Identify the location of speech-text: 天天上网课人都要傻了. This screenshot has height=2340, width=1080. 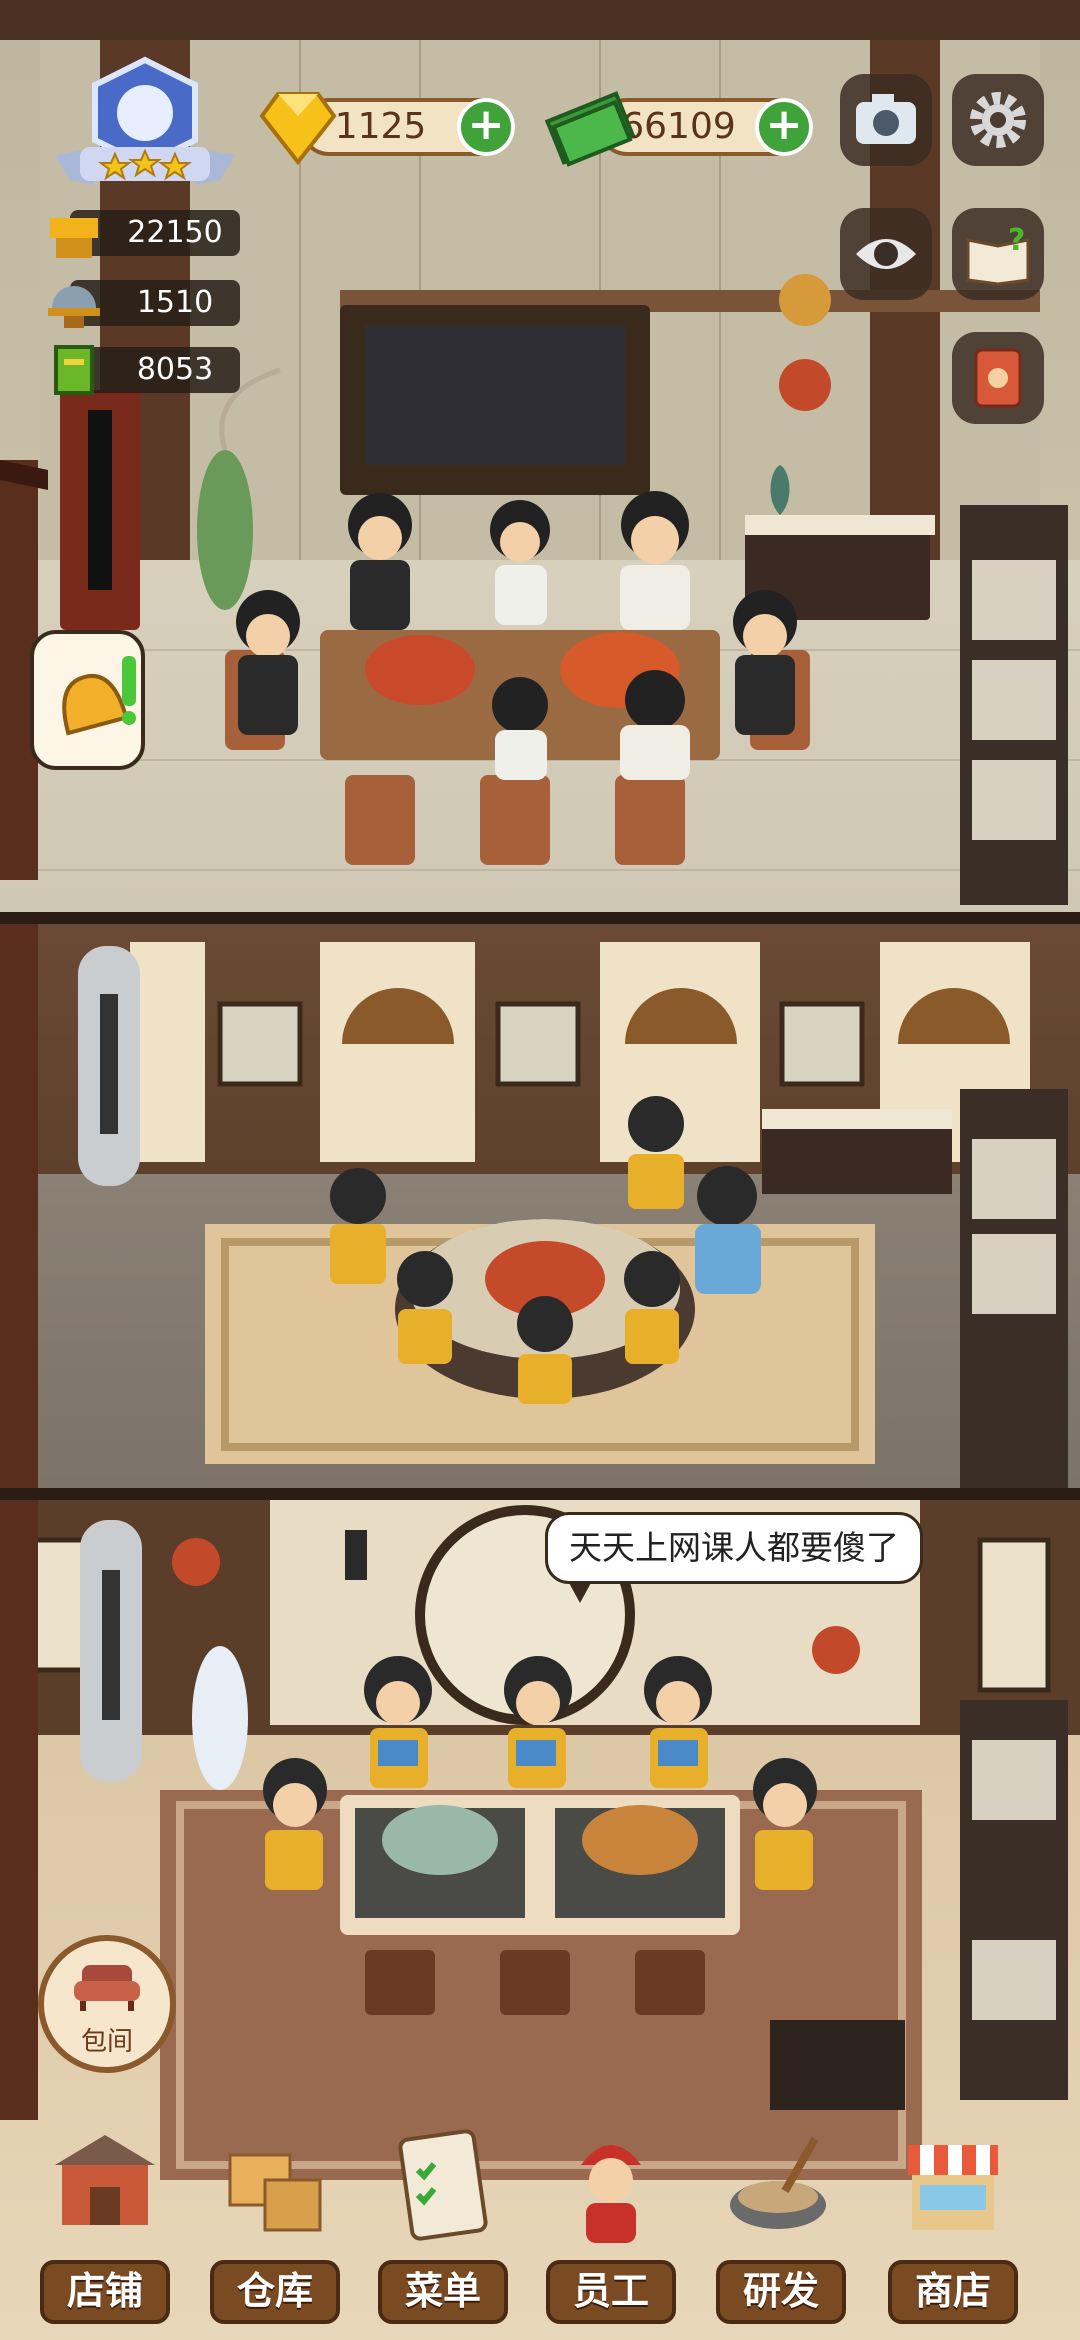
(734, 1547).